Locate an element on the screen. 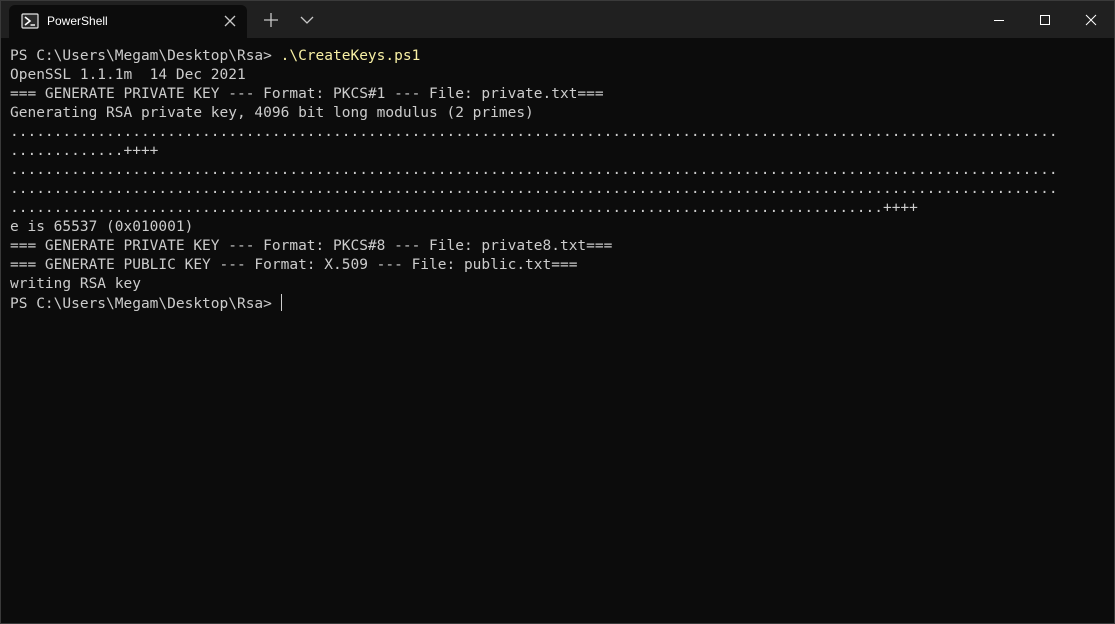  command: .\CreateKeys.ps1 is located at coordinates (350, 56).